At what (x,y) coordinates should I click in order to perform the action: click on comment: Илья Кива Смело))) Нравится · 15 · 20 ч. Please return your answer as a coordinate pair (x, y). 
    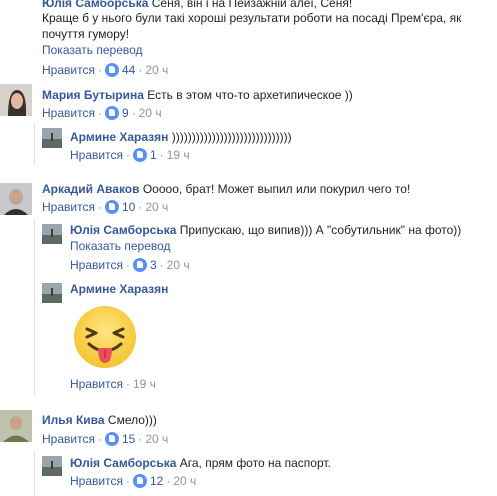
    Looking at the image, I should click on (267, 433).